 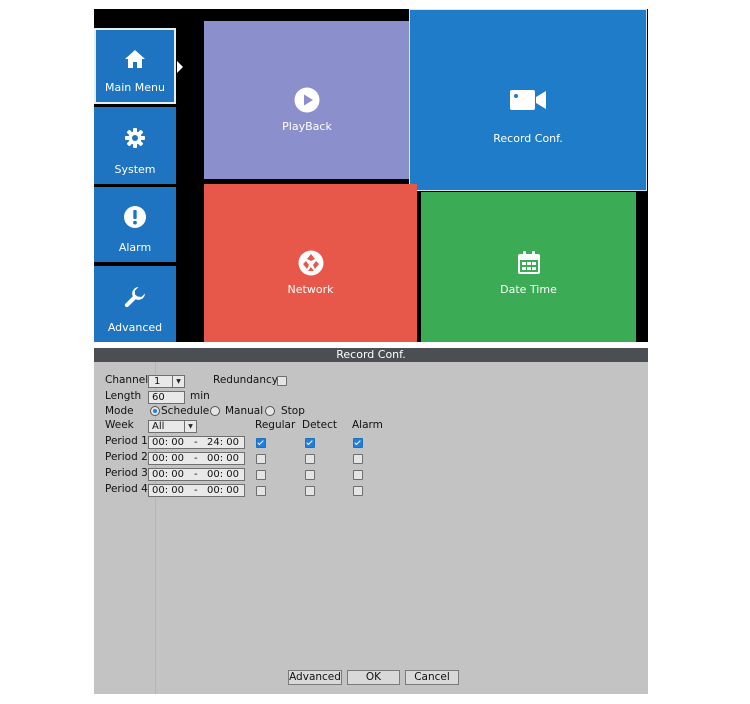 What do you see at coordinates (282, 381) in the screenshot?
I see `redundancy-checkbox` at bounding box center [282, 381].